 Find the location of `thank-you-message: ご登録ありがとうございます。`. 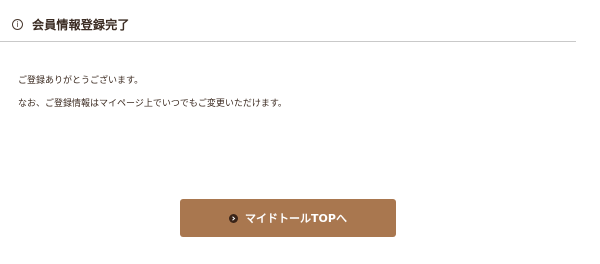

thank-you-message: ご登録ありがとうございます。 is located at coordinates (81, 81).